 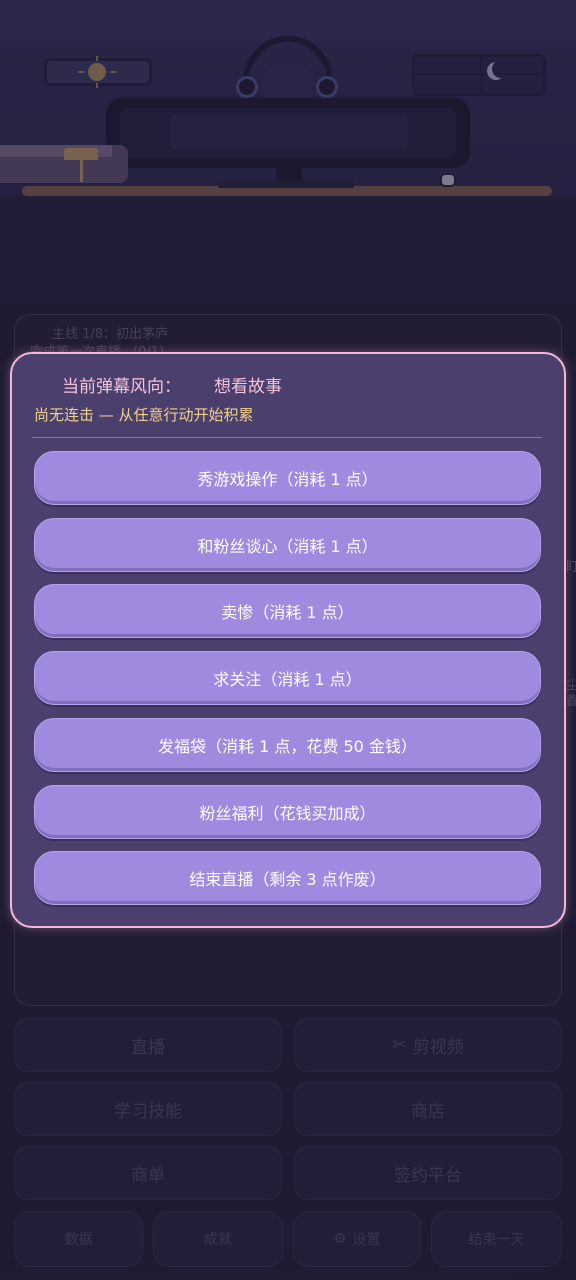 I want to click on action-label: 求关注（消耗 1 点）, so click(x=287, y=679).